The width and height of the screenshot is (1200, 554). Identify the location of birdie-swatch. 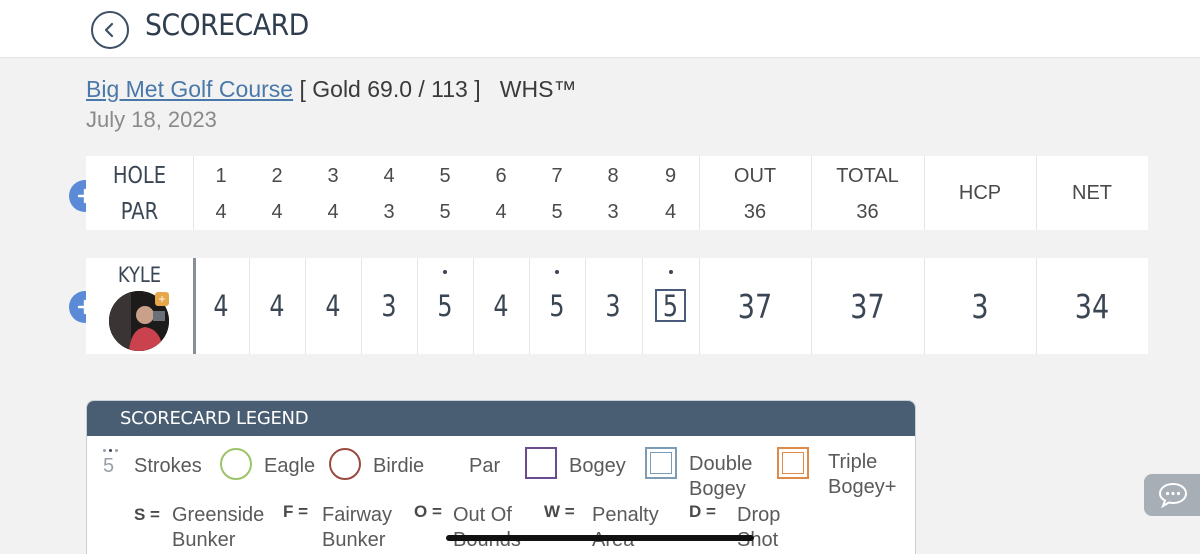
(345, 464).